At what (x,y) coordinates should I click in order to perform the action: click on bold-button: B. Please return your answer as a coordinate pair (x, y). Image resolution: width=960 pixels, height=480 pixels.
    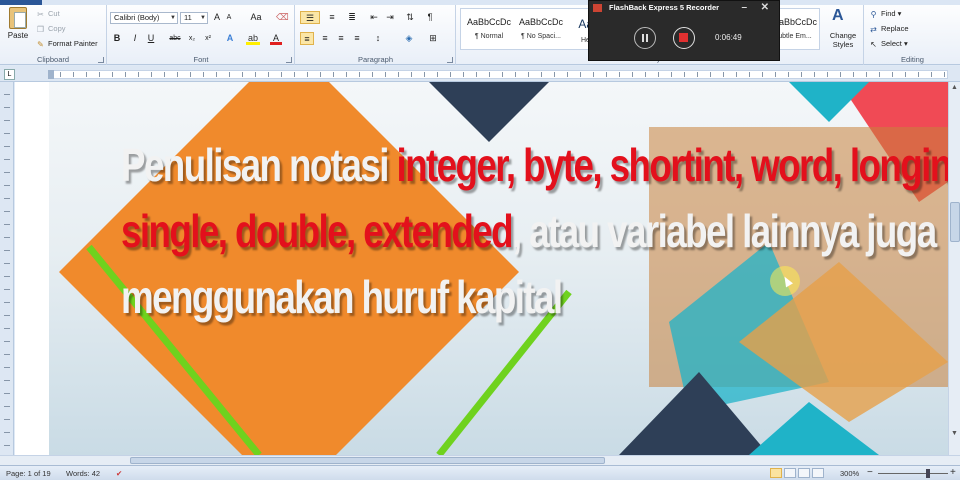
    Looking at the image, I should click on (117, 38).